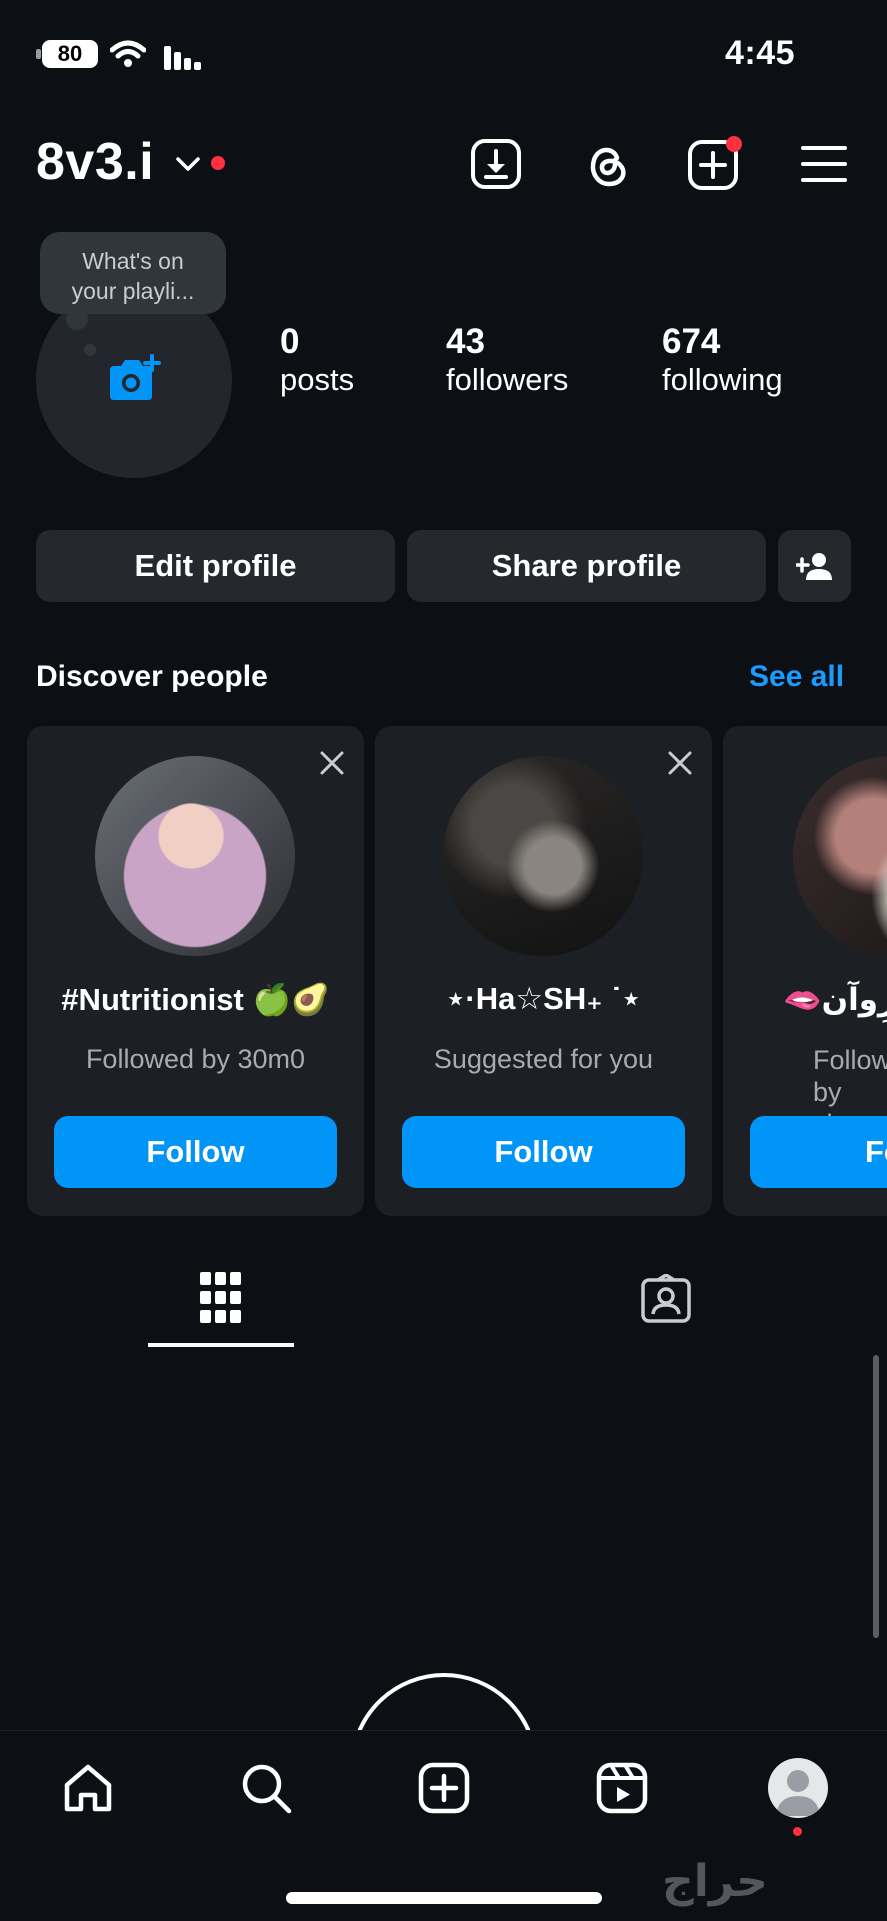 This screenshot has width=887, height=1921. Describe the element at coordinates (798, 1793) in the screenshot. I see `default-avatar-icon` at that location.